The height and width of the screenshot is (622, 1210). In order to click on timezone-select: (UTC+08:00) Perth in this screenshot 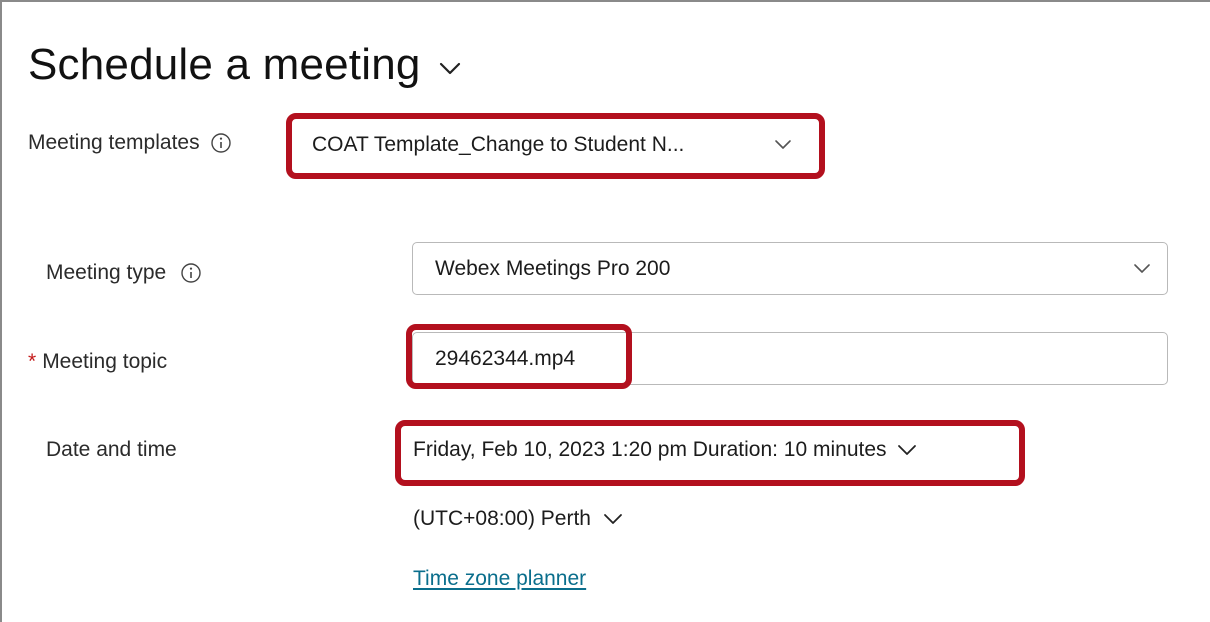, I will do `click(518, 519)`.